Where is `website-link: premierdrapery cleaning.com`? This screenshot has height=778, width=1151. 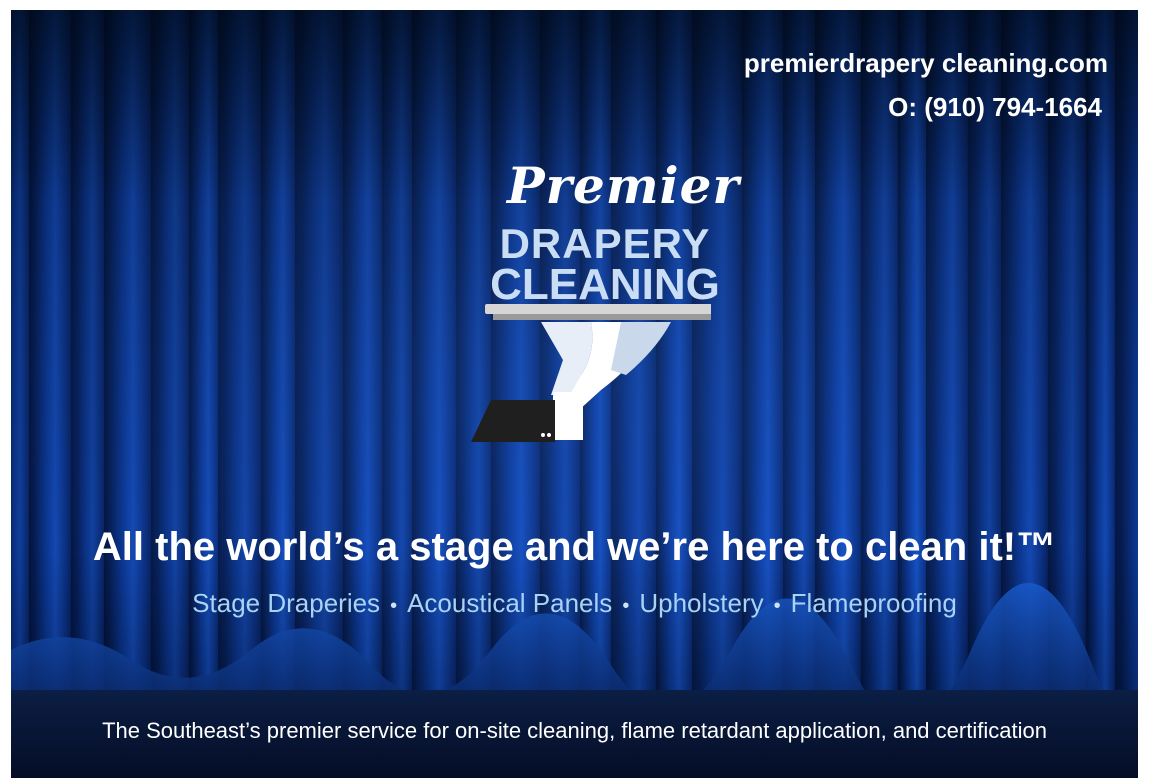
website-link: premierdrapery cleaning.com is located at coordinates (926, 63).